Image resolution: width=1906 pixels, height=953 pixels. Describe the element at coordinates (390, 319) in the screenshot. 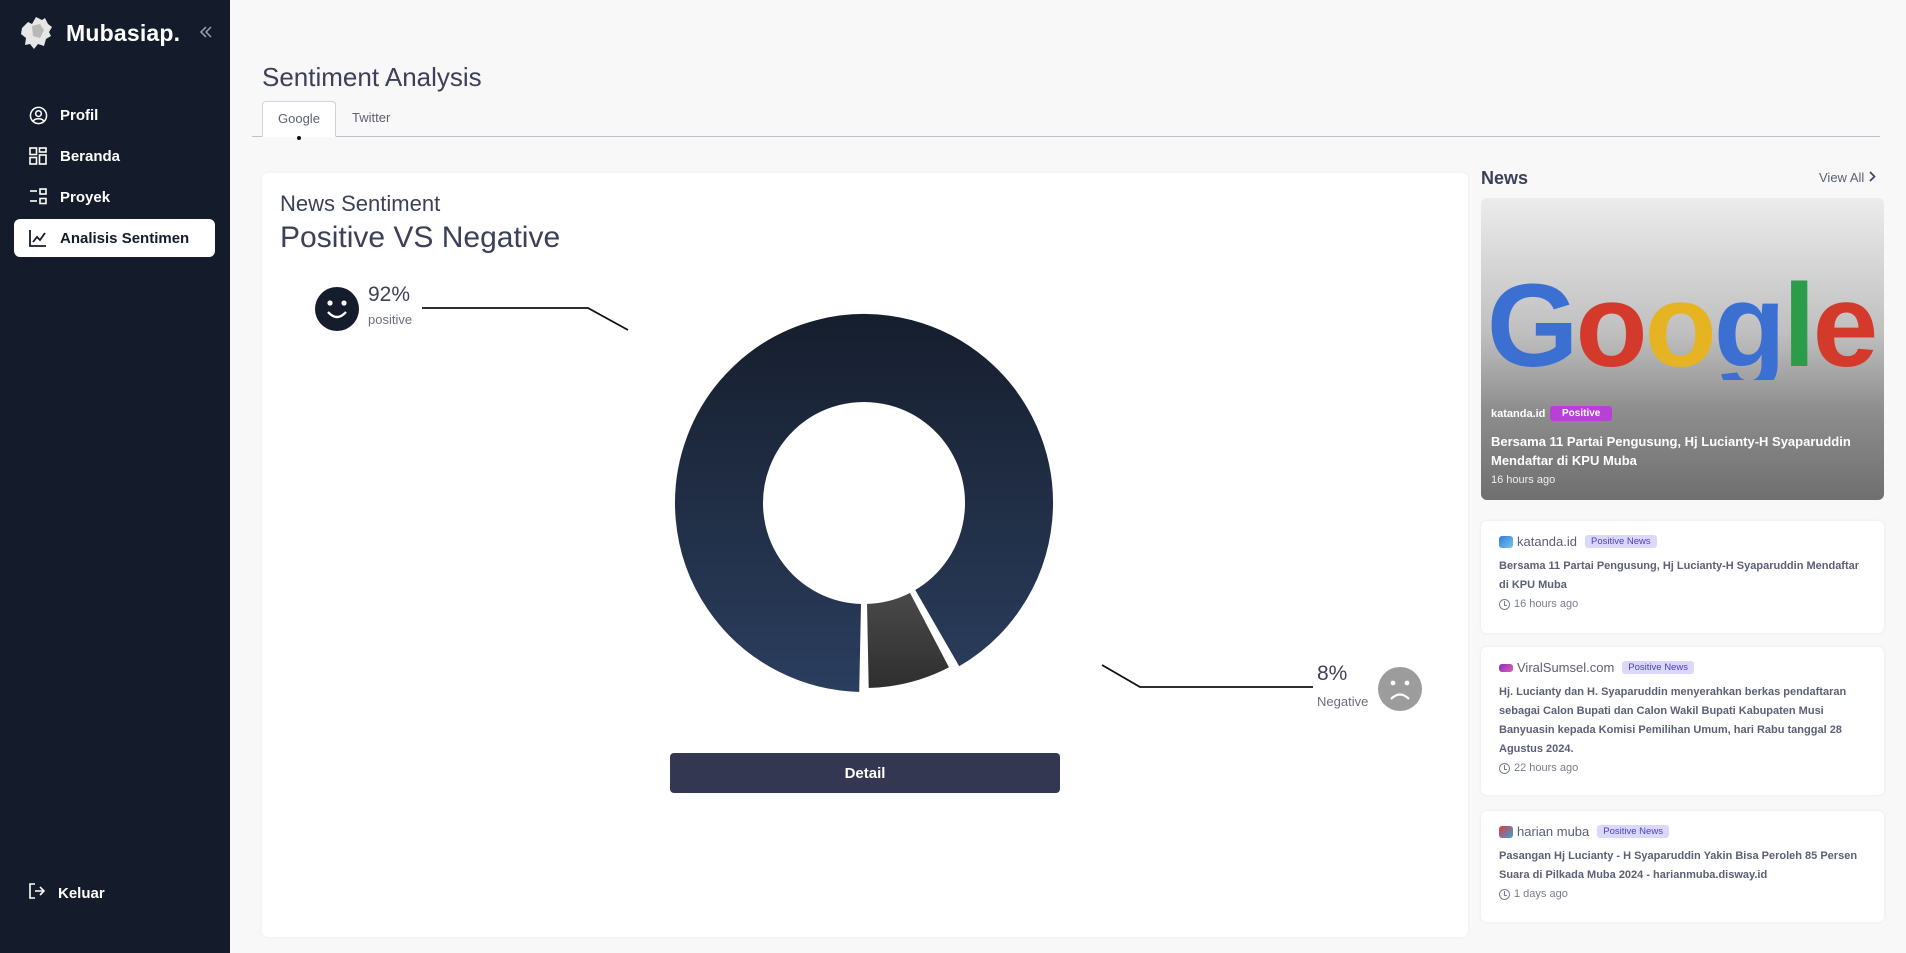

I see `positive-label: positive` at that location.